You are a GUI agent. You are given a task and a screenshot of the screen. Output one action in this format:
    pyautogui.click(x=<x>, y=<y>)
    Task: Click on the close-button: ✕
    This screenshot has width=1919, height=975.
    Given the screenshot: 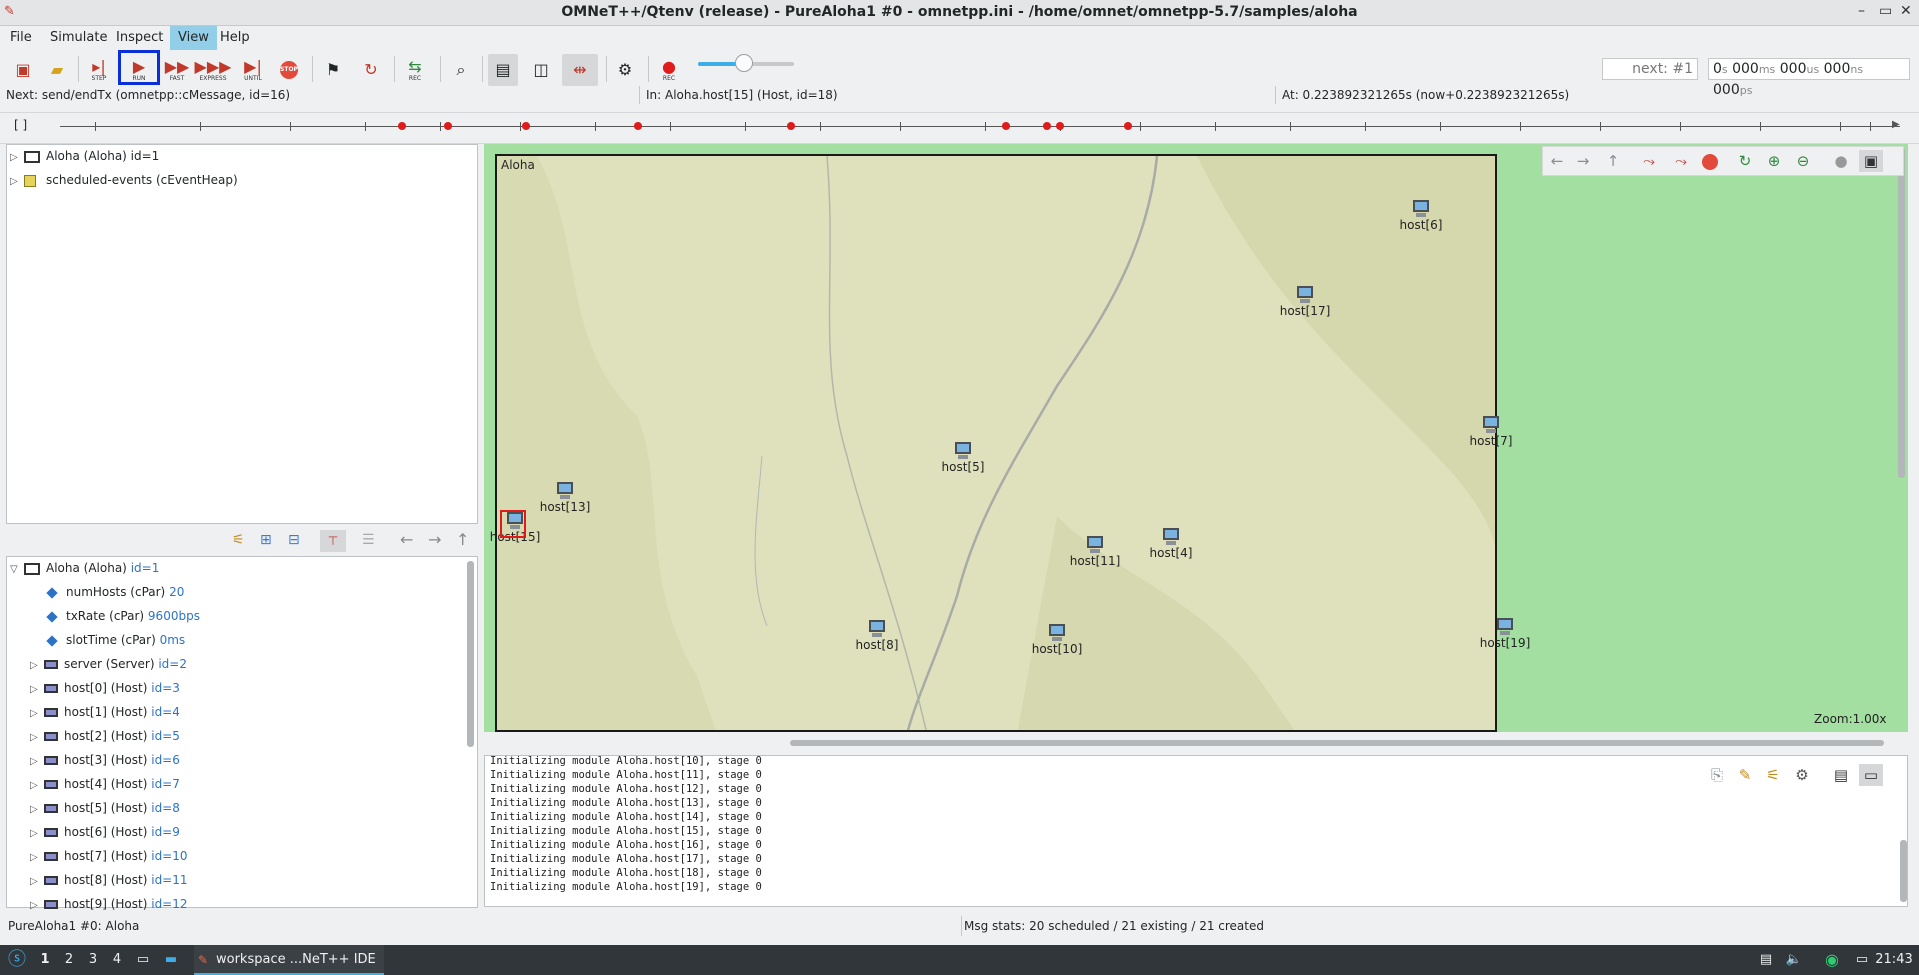 What is the action you would take?
    pyautogui.click(x=1906, y=11)
    